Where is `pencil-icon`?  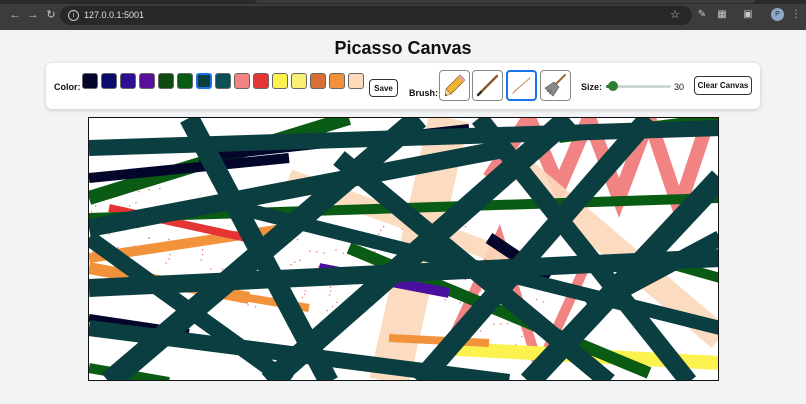 pencil-icon is located at coordinates (455, 85).